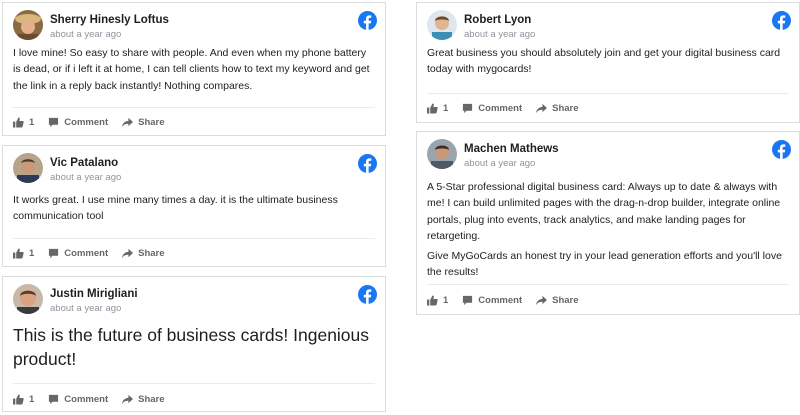 Image resolution: width=800 pixels, height=415 pixels. What do you see at coordinates (109, 20) in the screenshot?
I see `reviewer-name: Sherry Hinesly Loftus` at bounding box center [109, 20].